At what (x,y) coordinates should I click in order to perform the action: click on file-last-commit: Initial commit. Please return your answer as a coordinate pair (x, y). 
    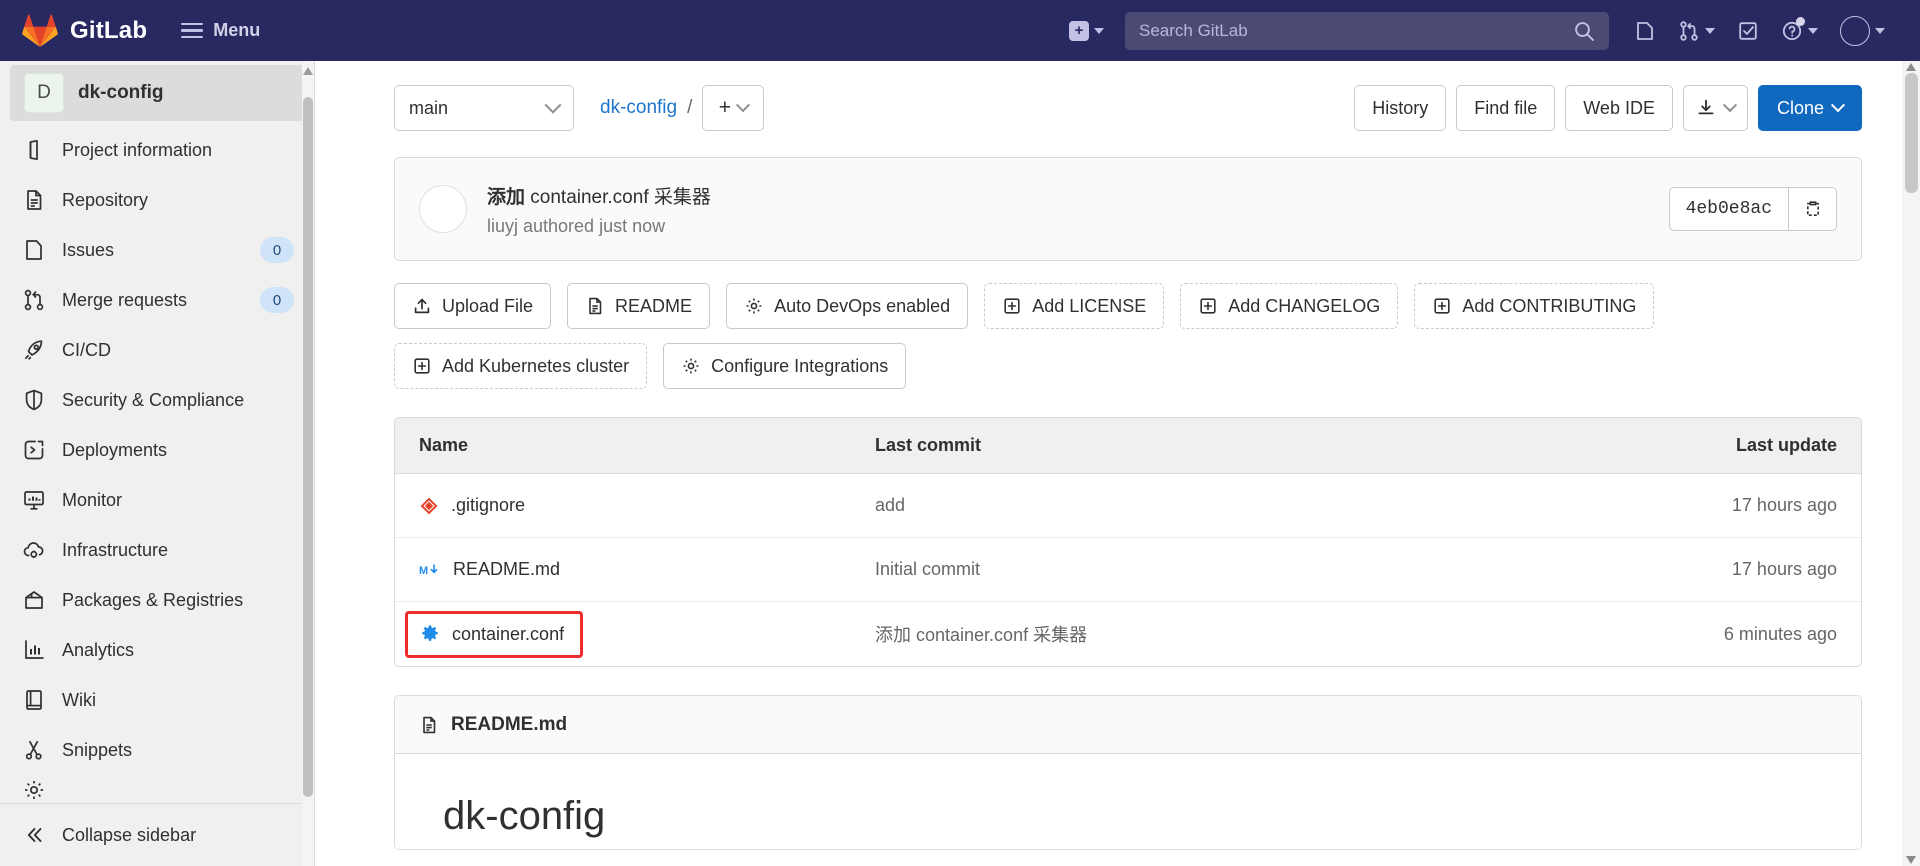
    Looking at the image, I should click on (1253, 569).